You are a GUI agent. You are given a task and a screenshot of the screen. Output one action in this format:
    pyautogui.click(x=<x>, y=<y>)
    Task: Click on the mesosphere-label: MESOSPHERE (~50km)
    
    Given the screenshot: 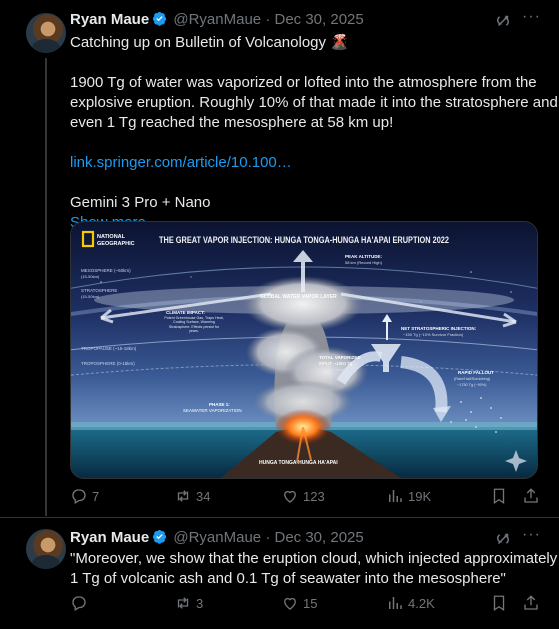 What is the action you would take?
    pyautogui.click(x=106, y=270)
    